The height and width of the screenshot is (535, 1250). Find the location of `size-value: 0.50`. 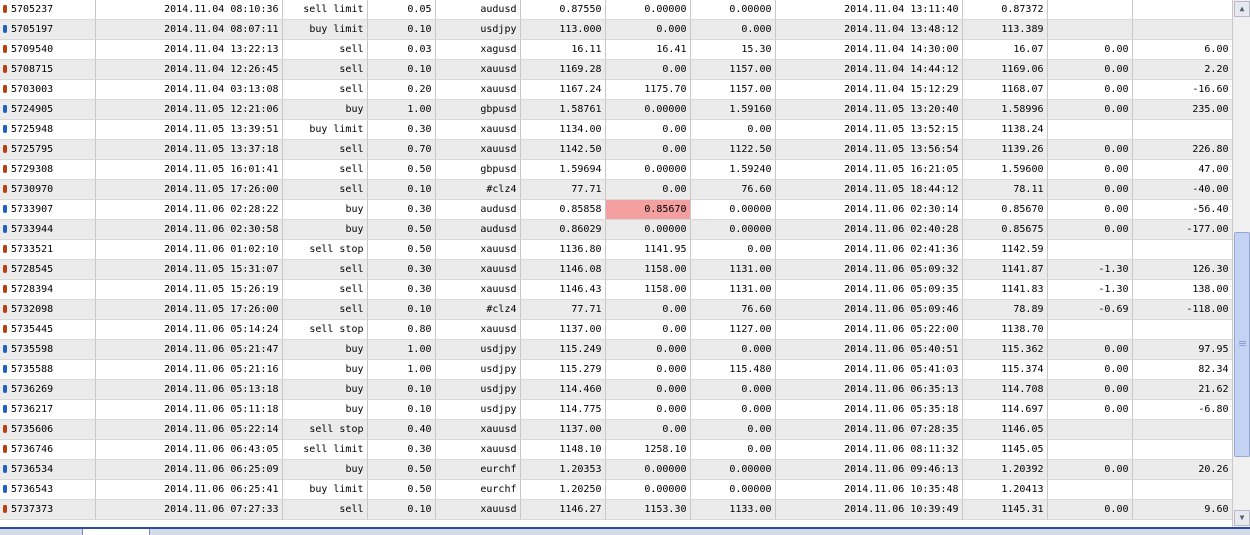

size-value: 0.50 is located at coordinates (419, 489).